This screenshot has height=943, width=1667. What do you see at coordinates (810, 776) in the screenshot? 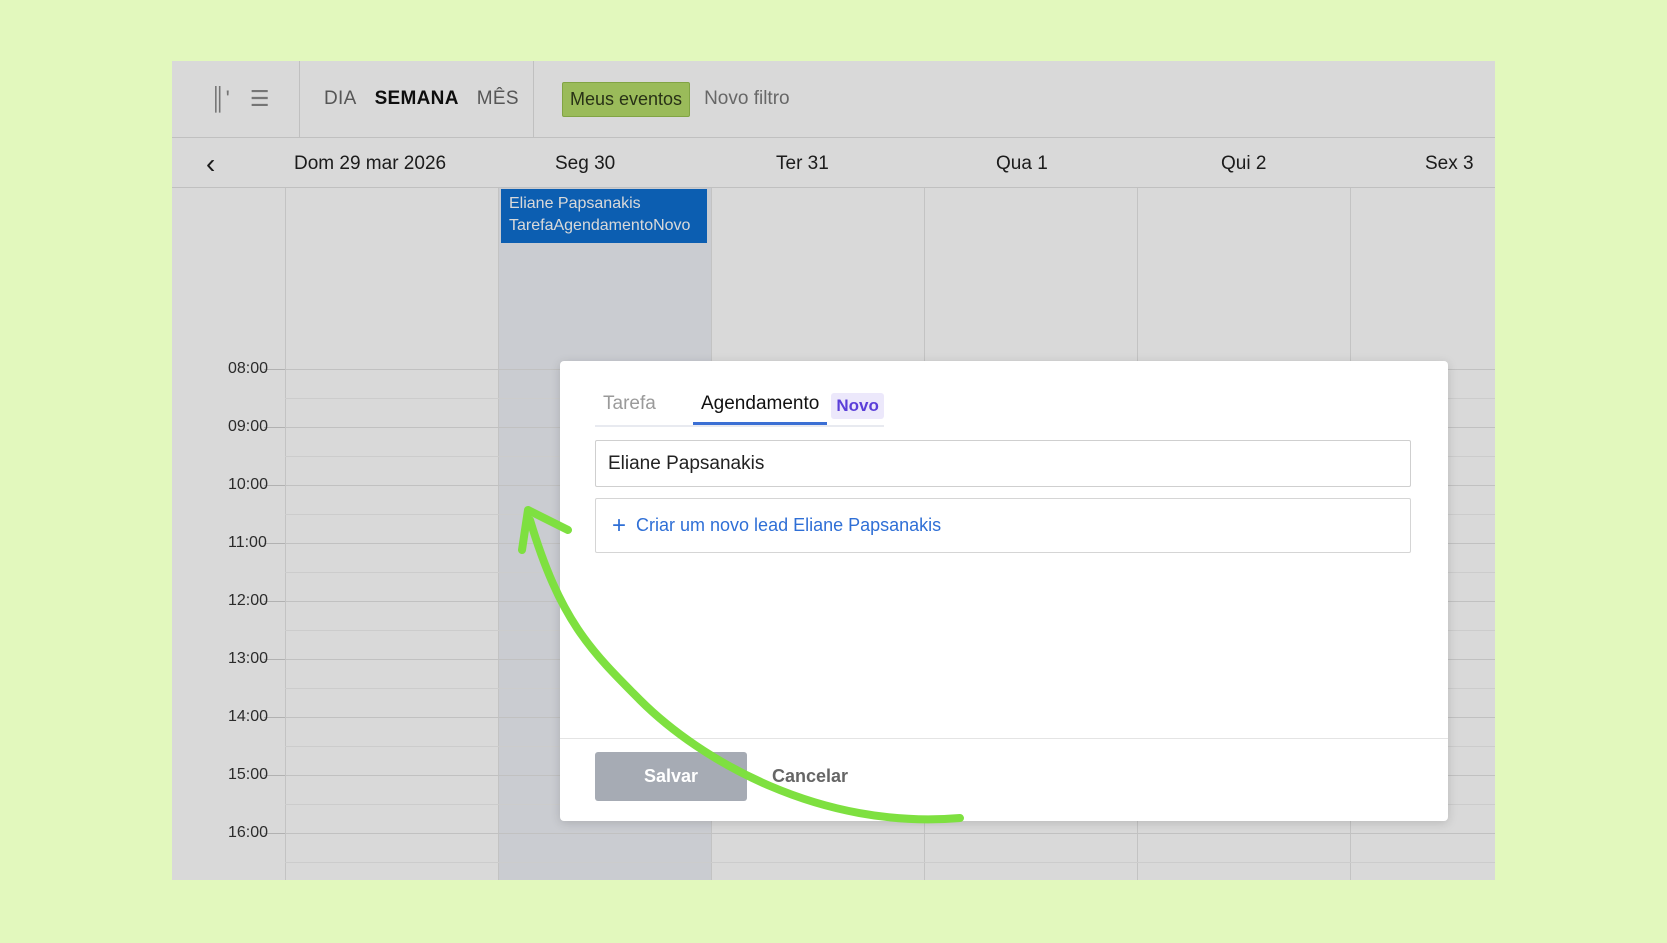
I see `cancel-button: Cancelar` at bounding box center [810, 776].